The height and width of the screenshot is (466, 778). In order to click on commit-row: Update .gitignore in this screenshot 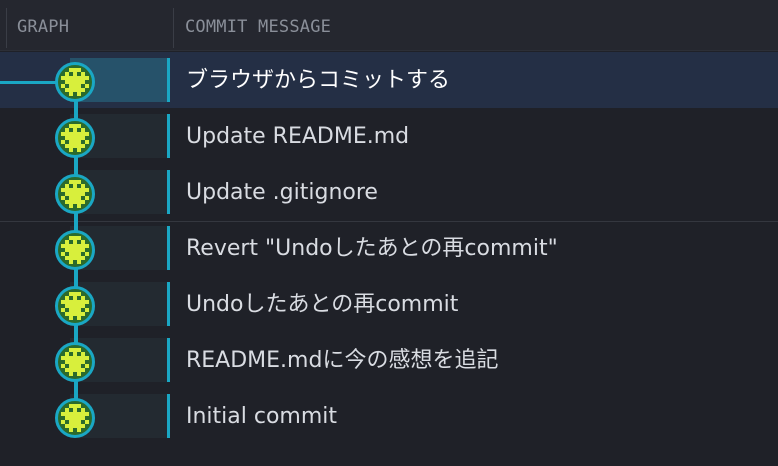, I will do `click(389, 192)`.